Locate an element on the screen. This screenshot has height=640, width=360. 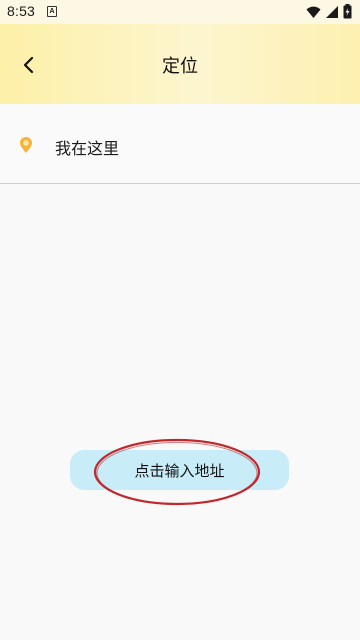
location-pin-icon is located at coordinates (26, 145).